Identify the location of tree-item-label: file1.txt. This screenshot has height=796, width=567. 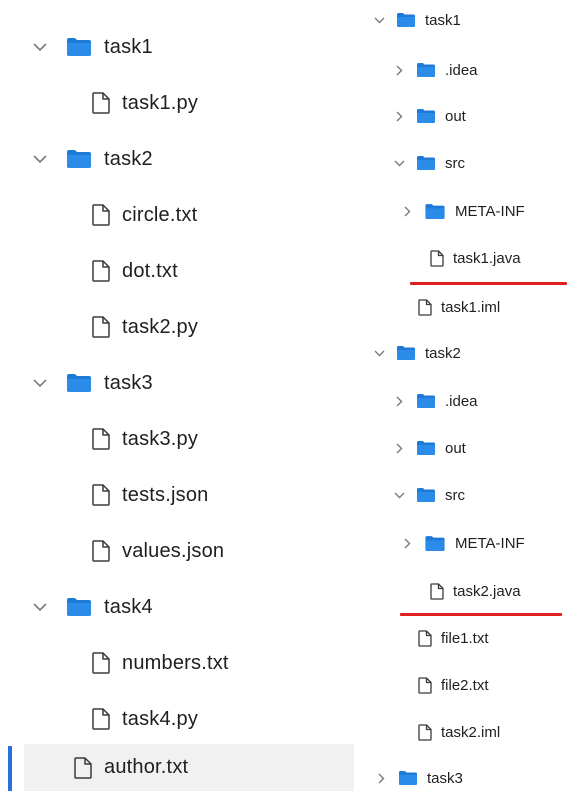
(465, 638).